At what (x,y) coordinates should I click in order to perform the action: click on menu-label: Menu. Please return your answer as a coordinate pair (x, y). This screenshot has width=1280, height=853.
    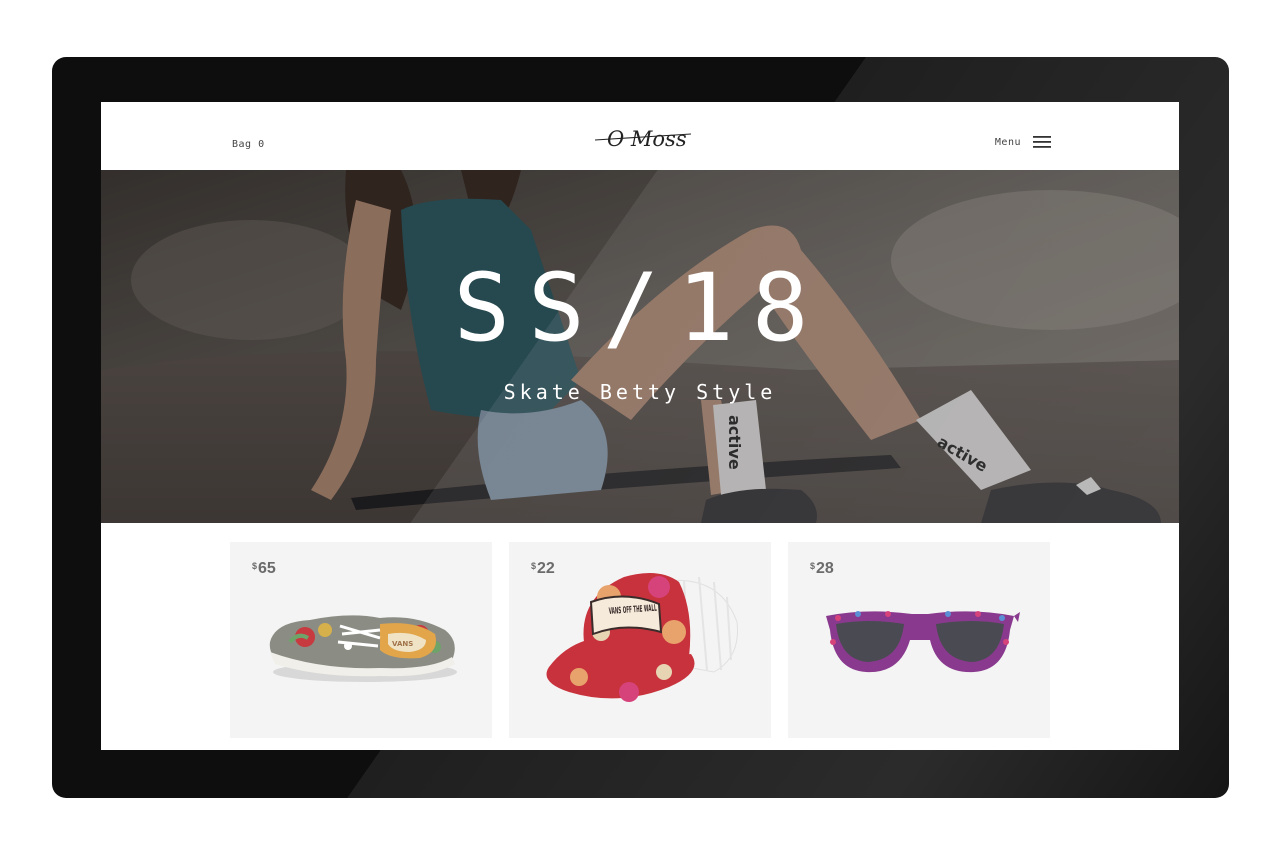
    Looking at the image, I should click on (1007, 142).